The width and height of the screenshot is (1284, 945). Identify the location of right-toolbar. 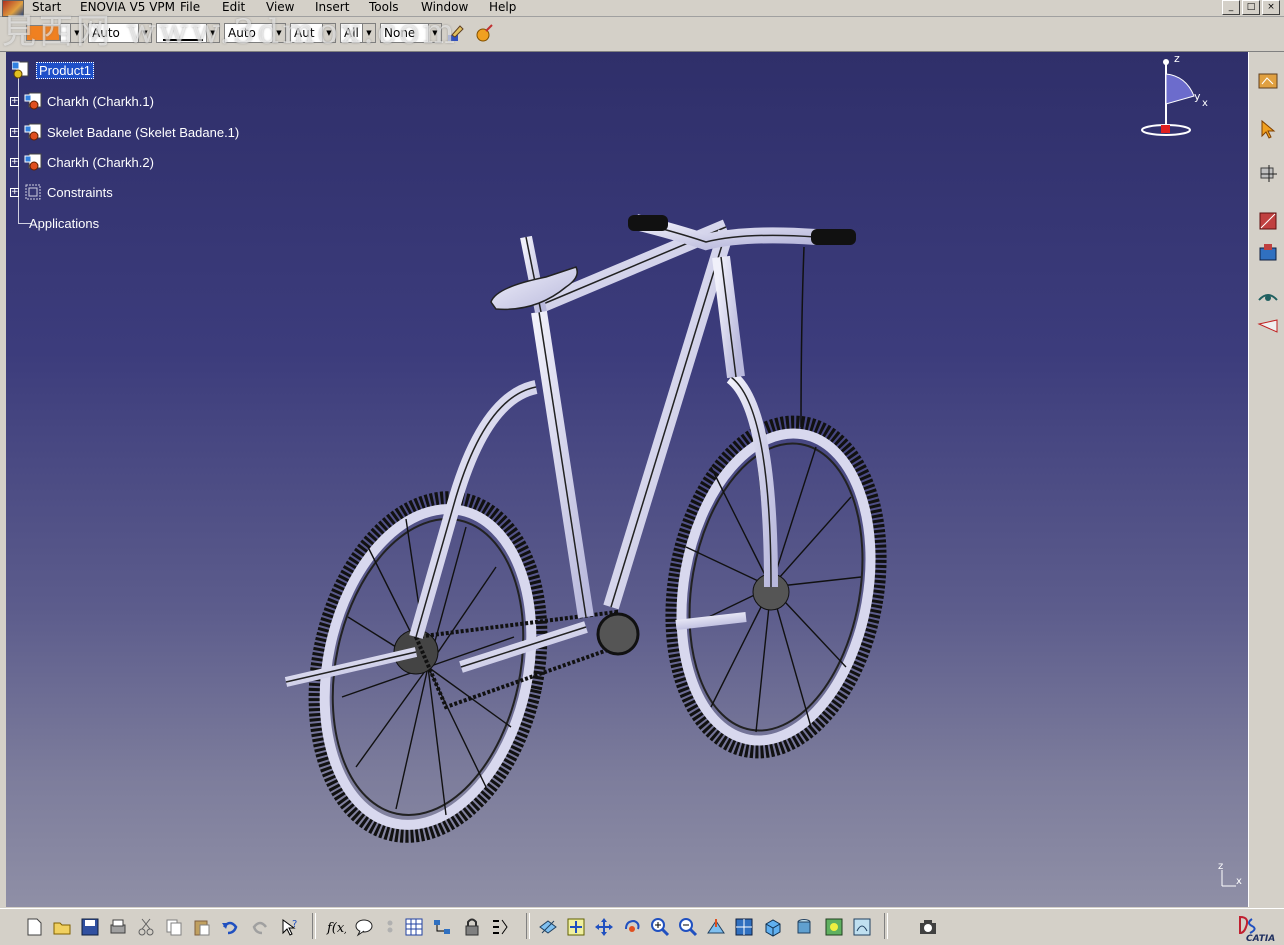
(1266, 479).